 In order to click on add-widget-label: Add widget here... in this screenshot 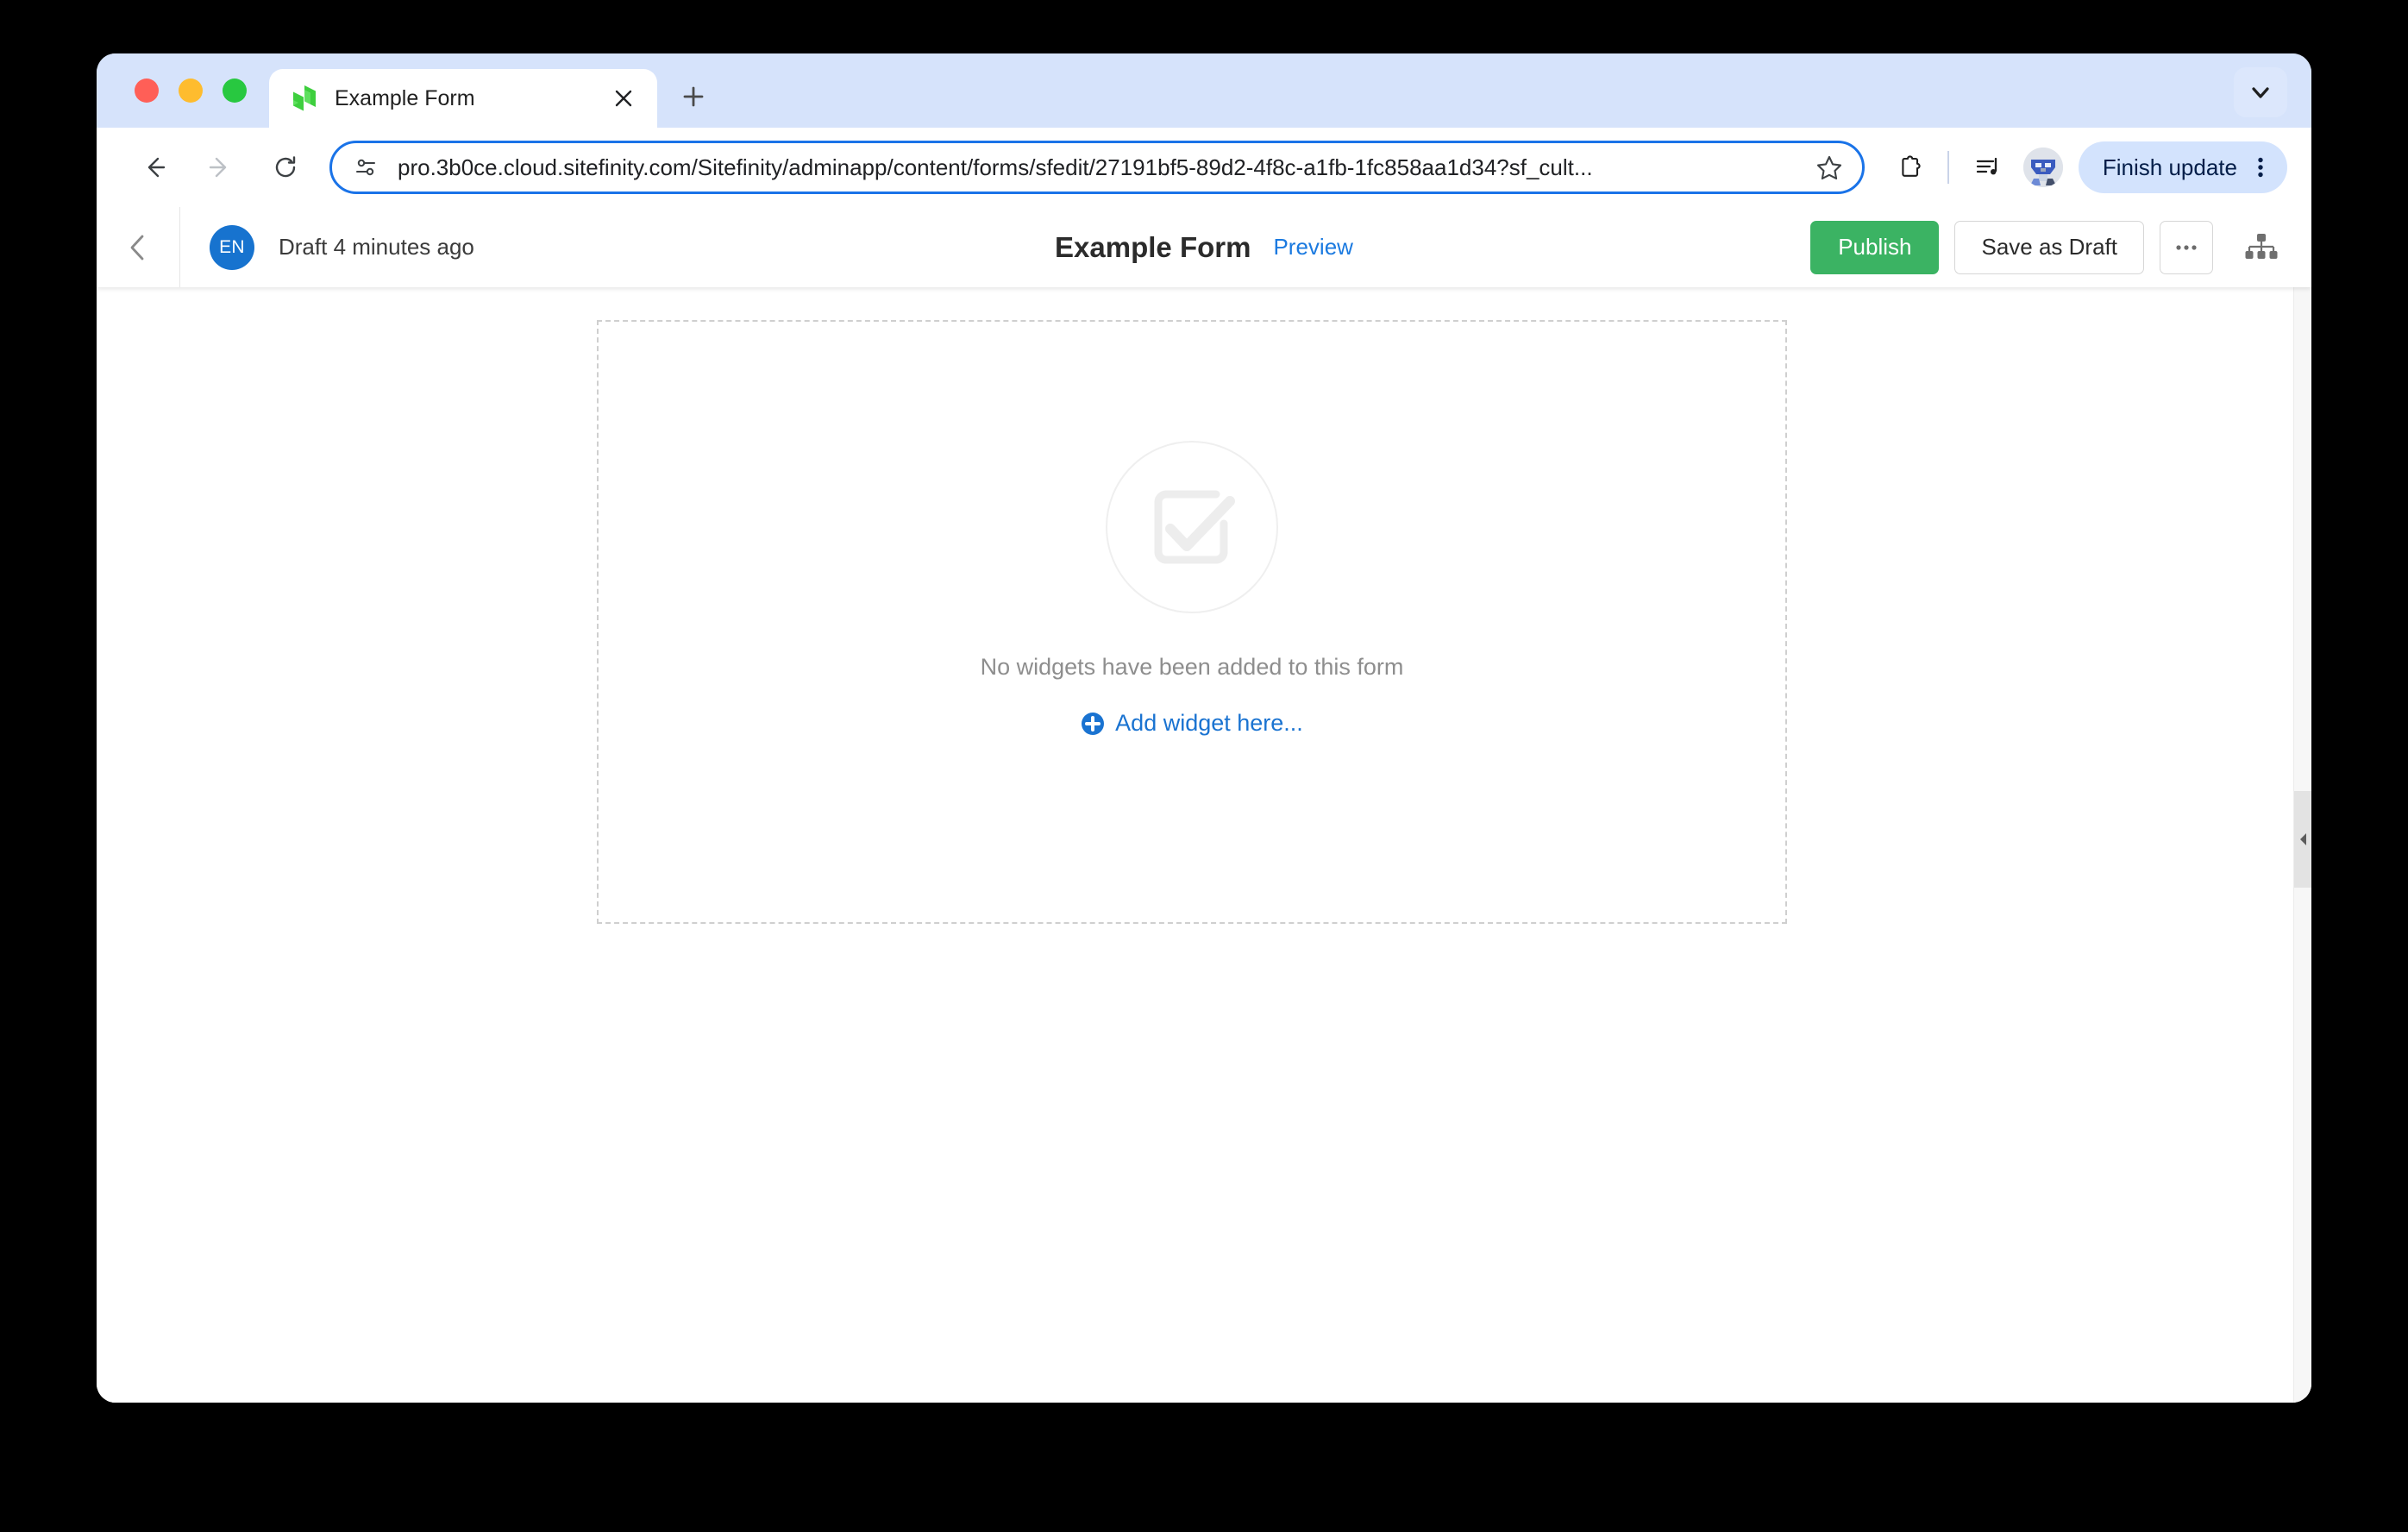, I will do `click(1209, 723)`.